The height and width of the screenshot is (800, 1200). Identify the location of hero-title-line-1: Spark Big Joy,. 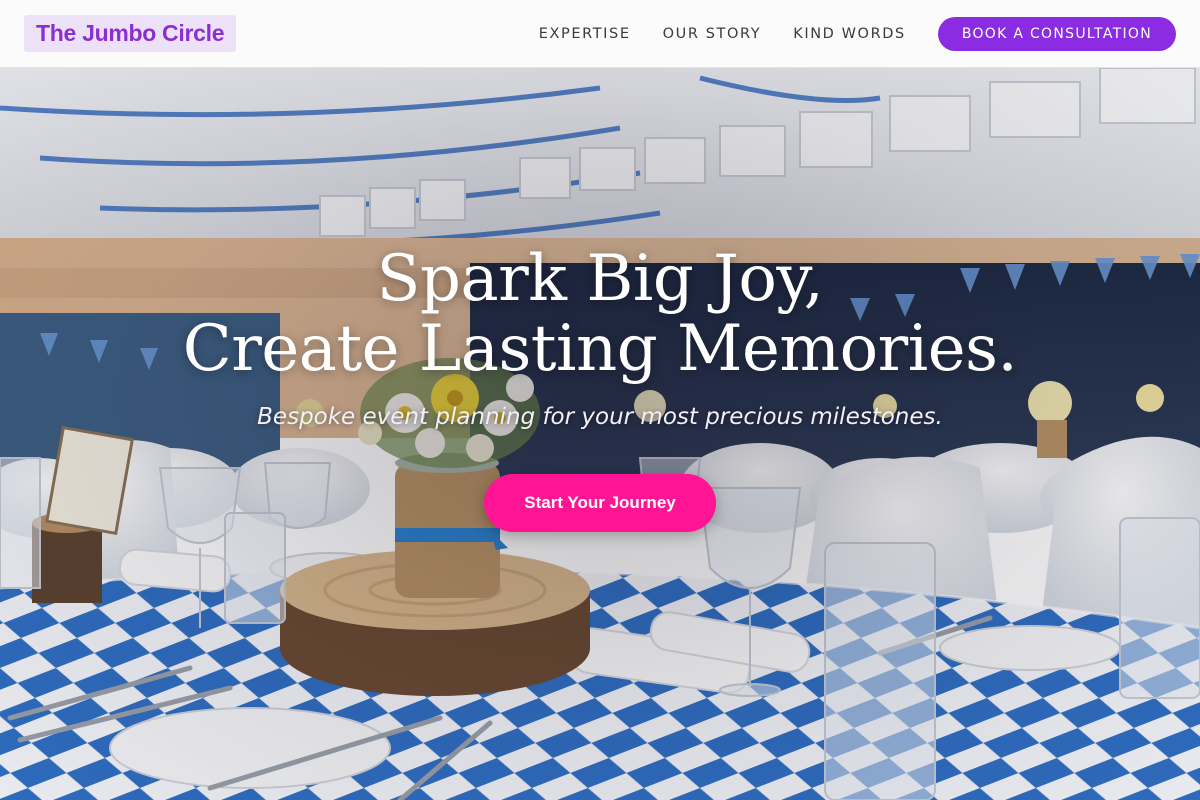
(600, 279).